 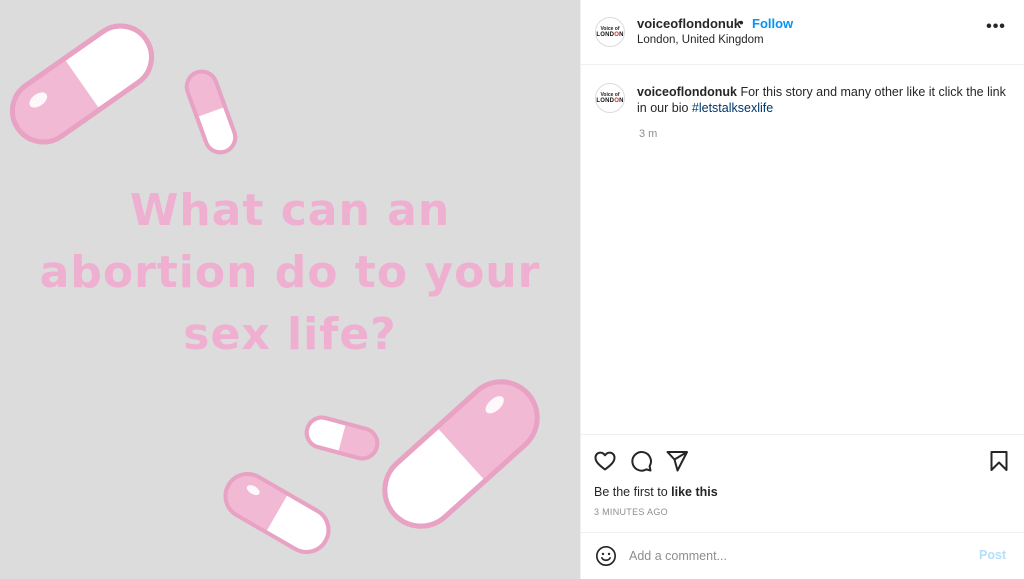 I want to click on more-options-icon: •••, so click(x=996, y=28).